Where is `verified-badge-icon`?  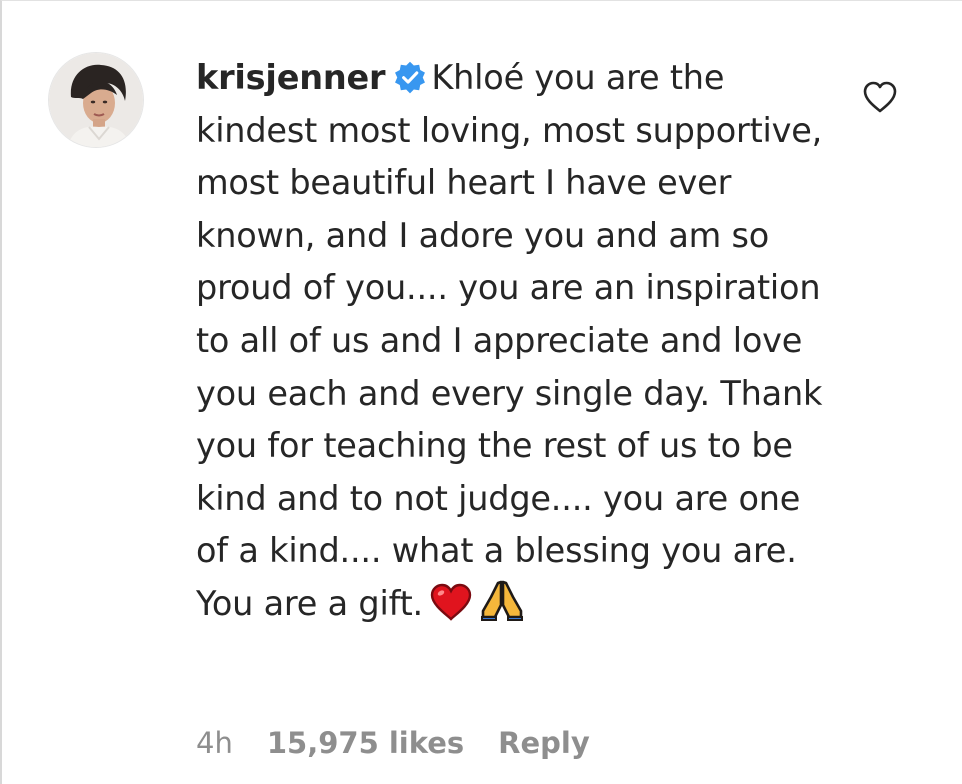 verified-badge-icon is located at coordinates (410, 77).